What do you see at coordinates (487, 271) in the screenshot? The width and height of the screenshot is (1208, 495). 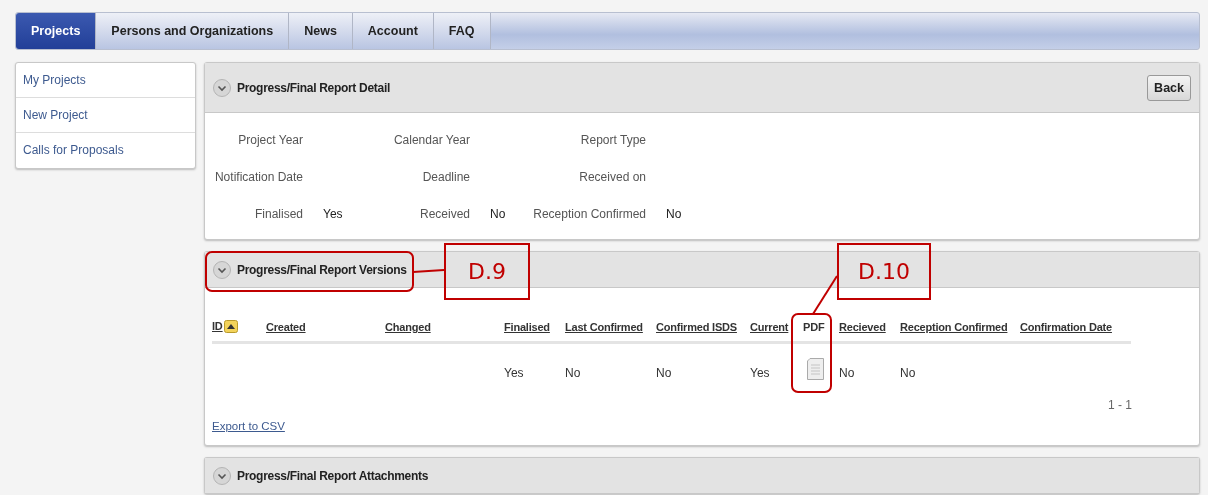 I see `callout-label: D.9` at bounding box center [487, 271].